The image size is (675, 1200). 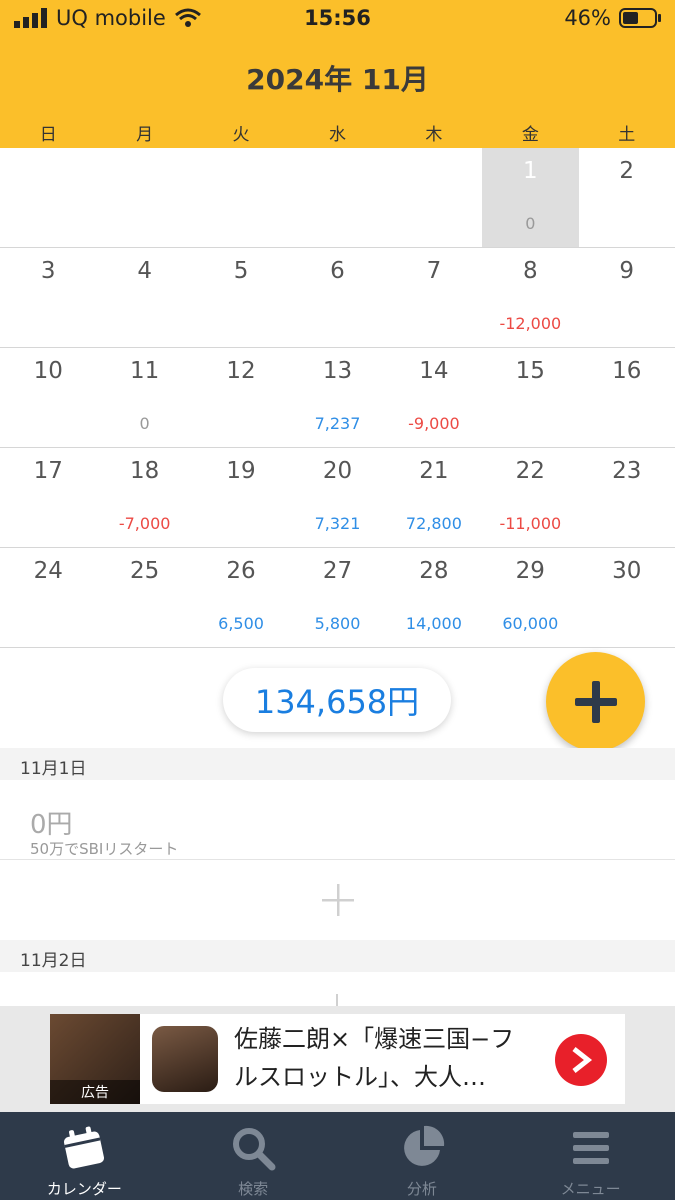 I want to click on day-number: 7, so click(x=434, y=271).